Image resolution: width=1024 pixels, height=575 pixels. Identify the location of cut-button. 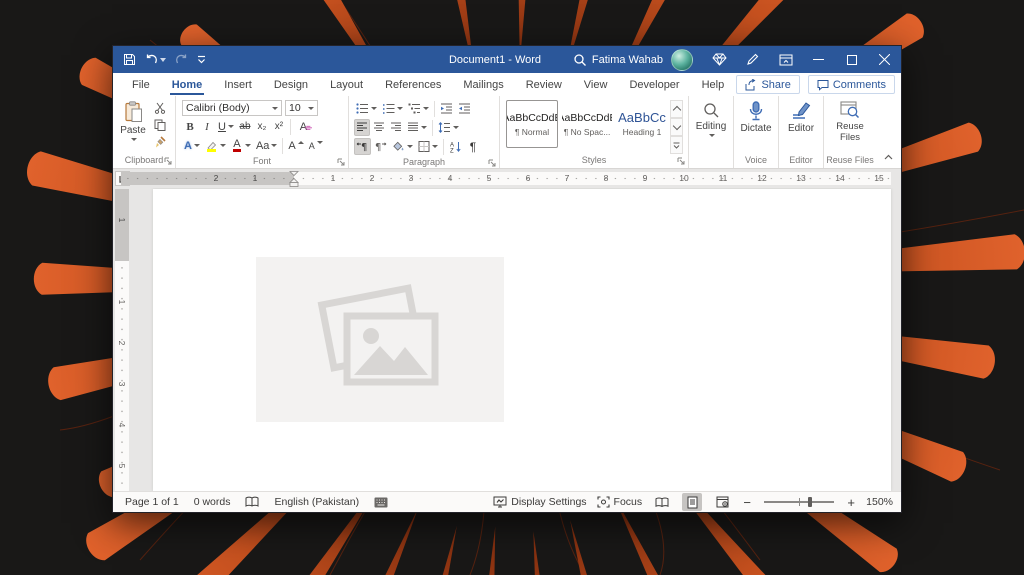
(160, 107).